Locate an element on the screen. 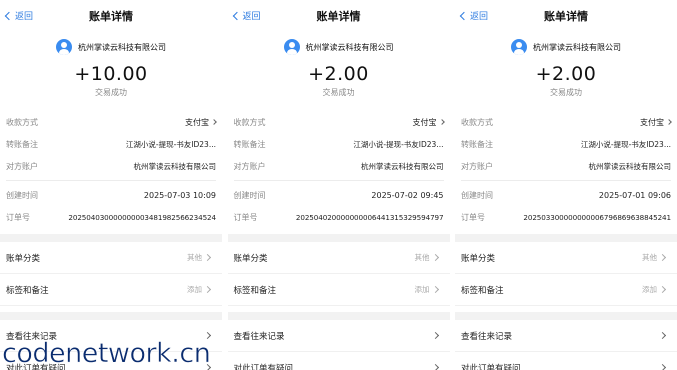 The image size is (677, 370). order-no-row: 订单号 202504020000000006441315329594797 is located at coordinates (339, 217).